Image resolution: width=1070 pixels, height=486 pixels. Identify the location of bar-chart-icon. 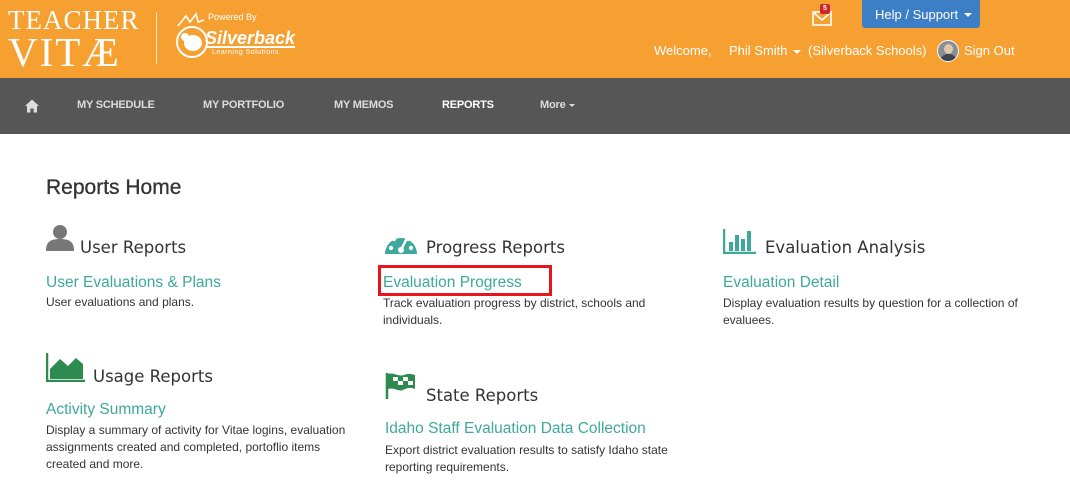
(739, 243).